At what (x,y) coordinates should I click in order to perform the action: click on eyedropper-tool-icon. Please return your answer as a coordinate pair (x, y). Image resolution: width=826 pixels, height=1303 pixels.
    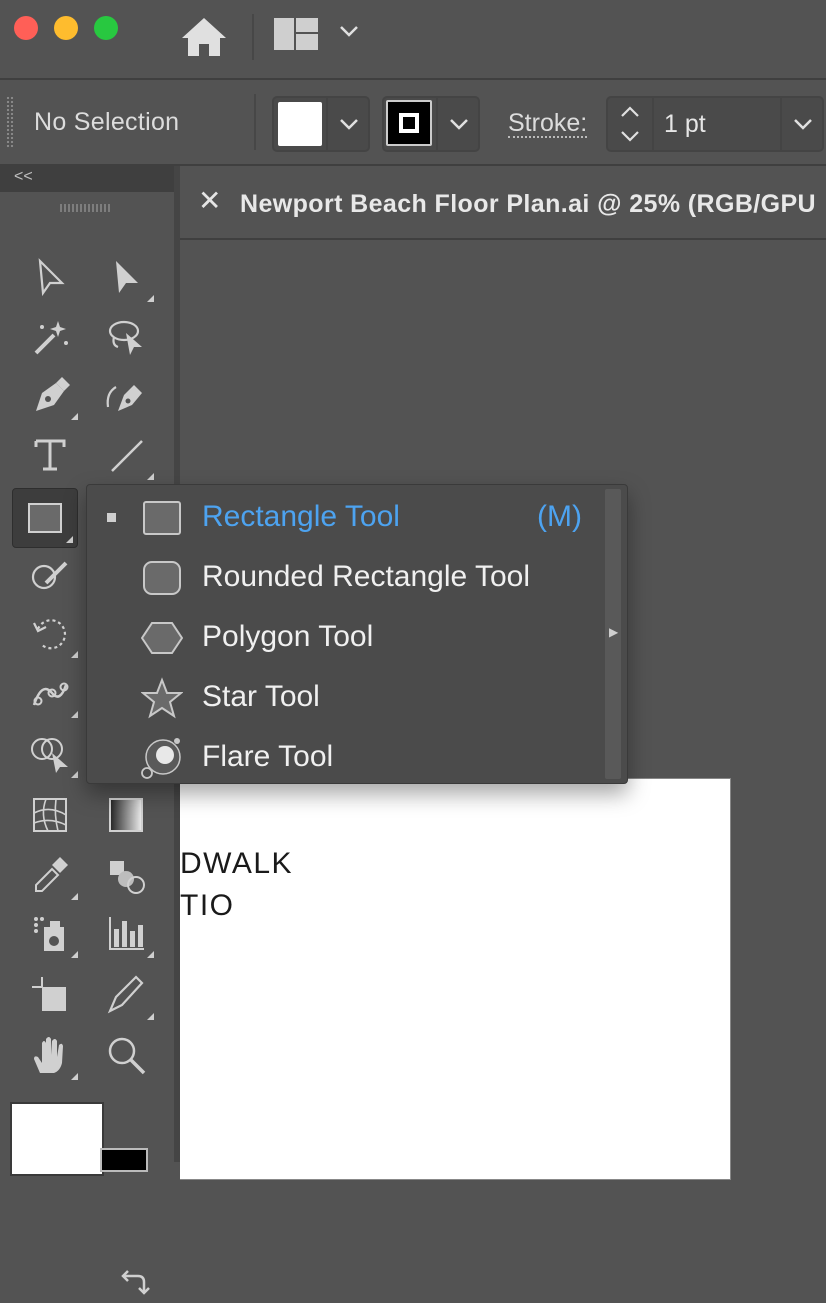
    Looking at the image, I should click on (50, 875).